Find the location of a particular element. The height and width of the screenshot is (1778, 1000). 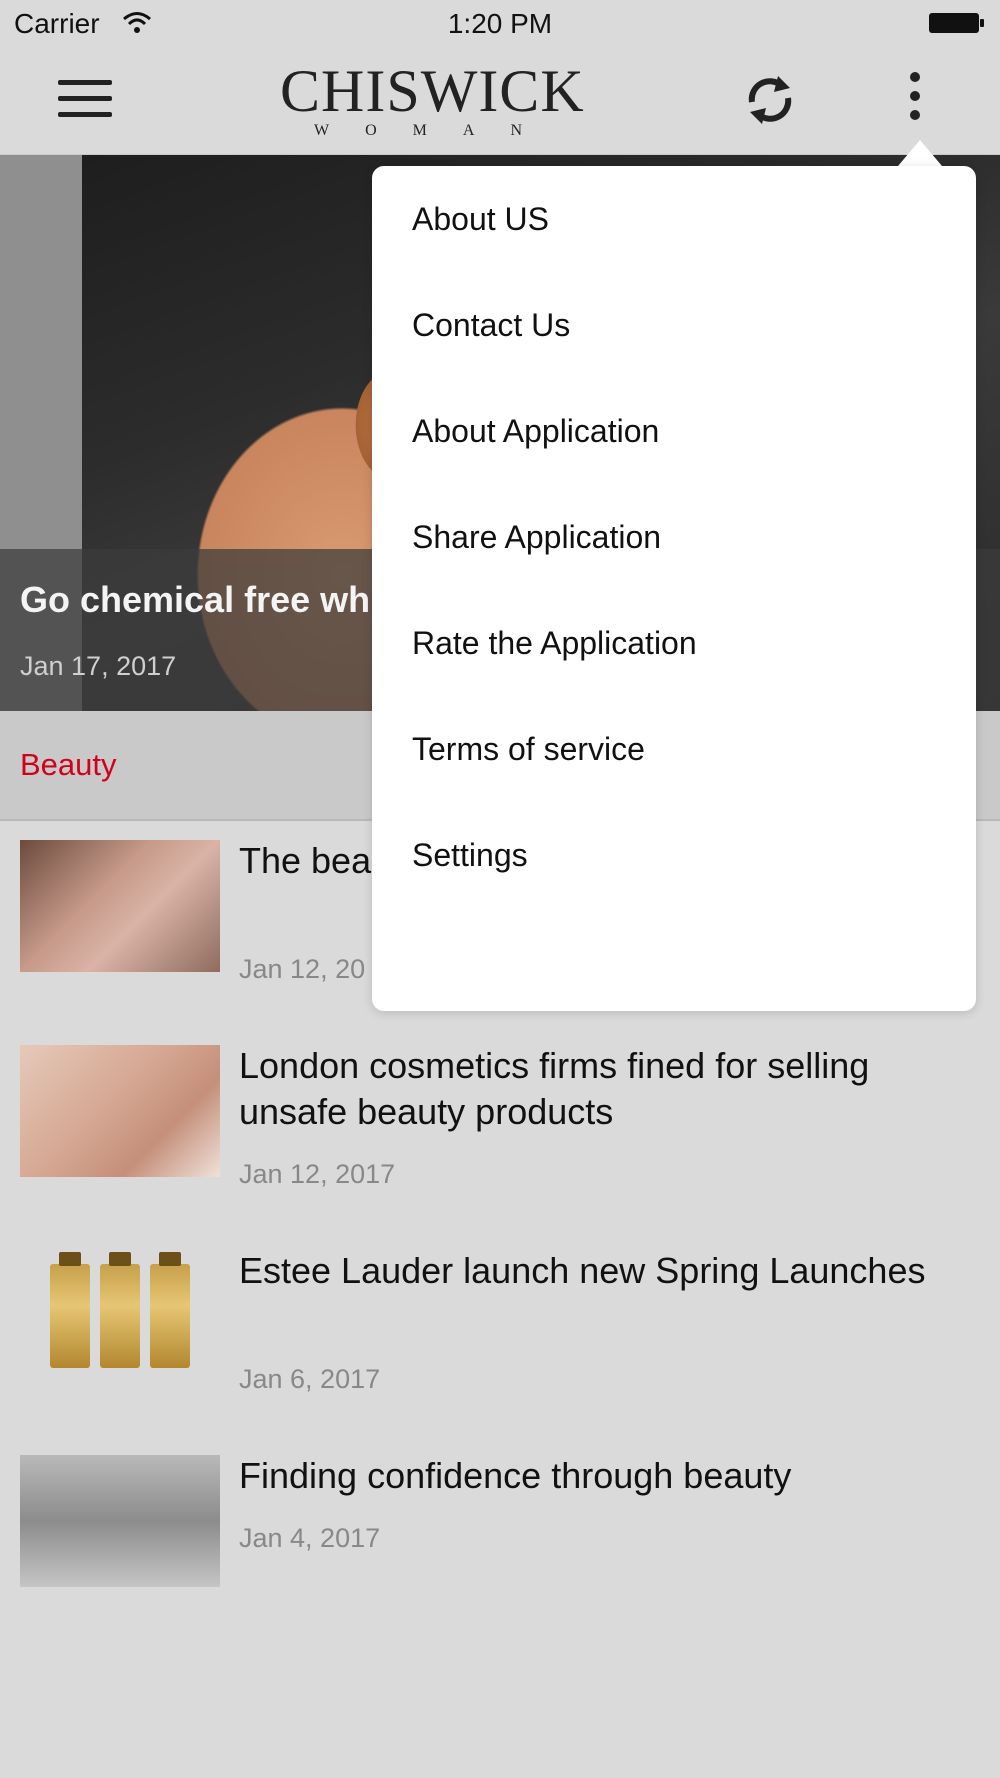

tab-beauty: Beauty is located at coordinates (68, 765).